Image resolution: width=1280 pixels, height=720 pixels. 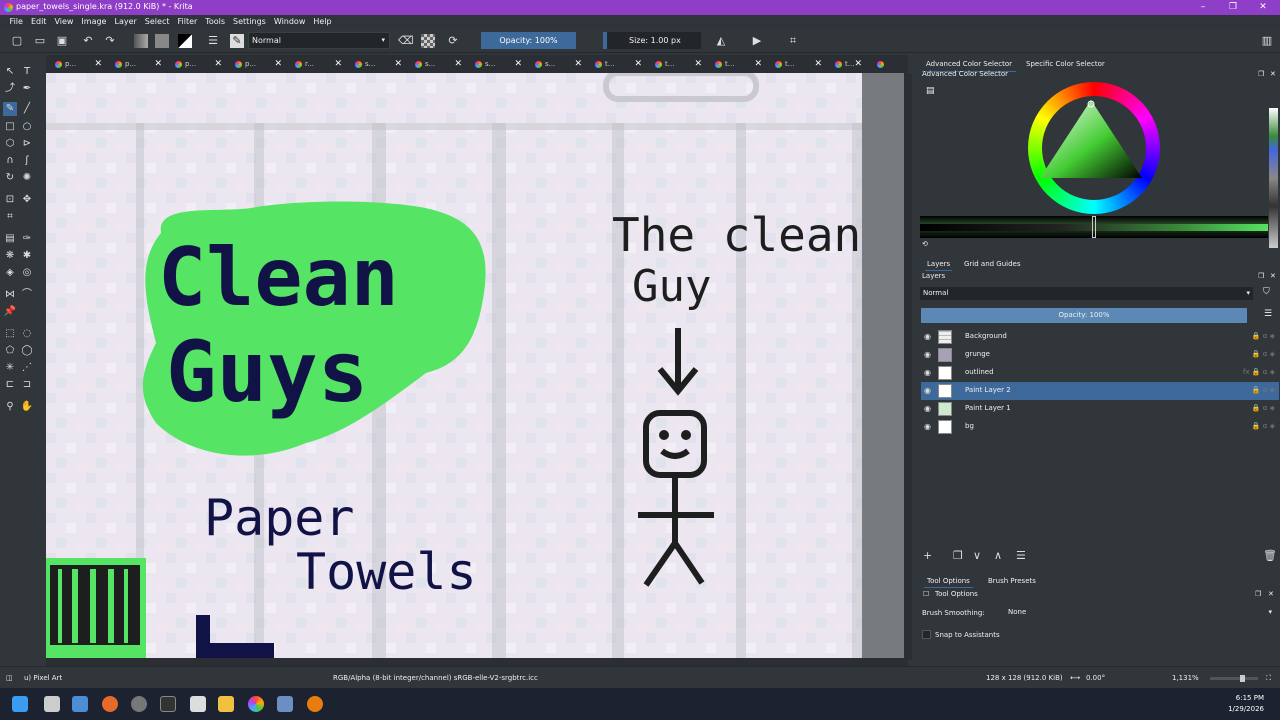 What do you see at coordinates (27, 351) in the screenshot?
I see `freehand-select-icon: ◯` at bounding box center [27, 351].